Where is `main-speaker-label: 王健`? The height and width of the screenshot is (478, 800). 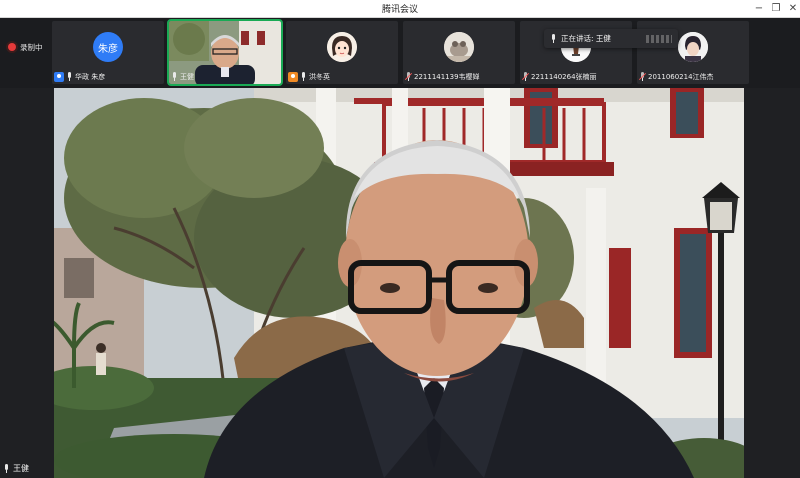
main-speaker-label: 王健 is located at coordinates (16, 468).